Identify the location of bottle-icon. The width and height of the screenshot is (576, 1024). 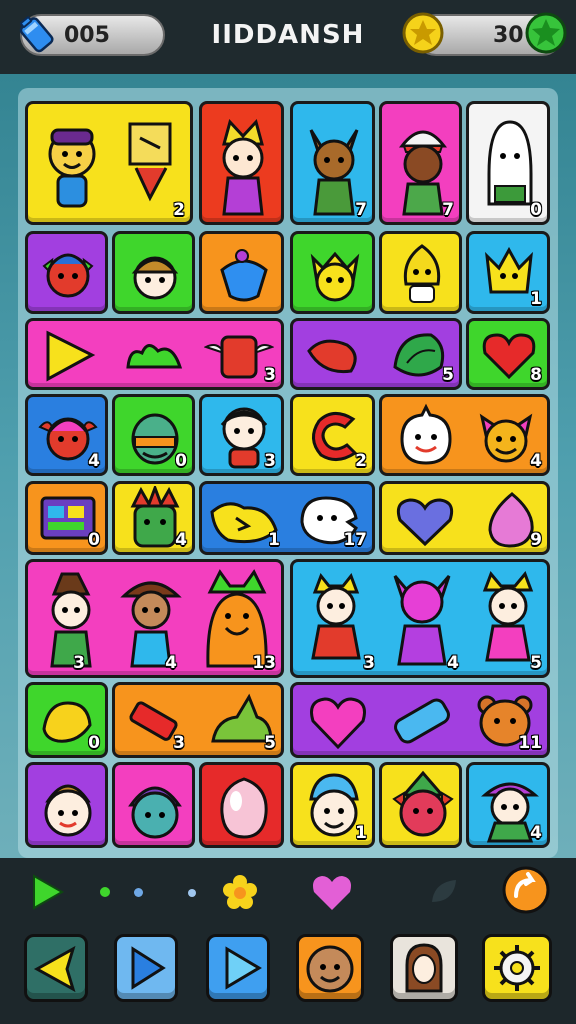
(422, 721).